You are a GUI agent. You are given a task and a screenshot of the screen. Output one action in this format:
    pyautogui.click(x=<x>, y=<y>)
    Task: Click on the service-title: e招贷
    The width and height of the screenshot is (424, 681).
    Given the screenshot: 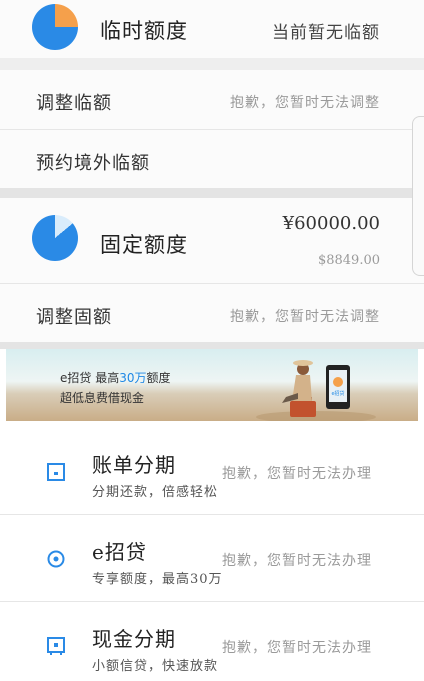 What is the action you would take?
    pyautogui.click(x=119, y=552)
    